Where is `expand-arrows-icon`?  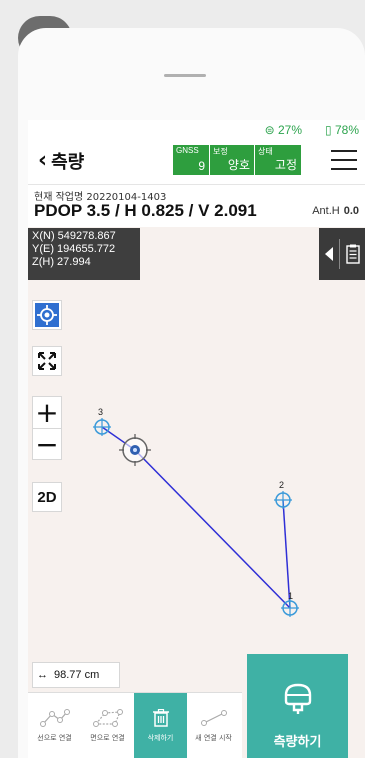
expand-arrows-icon is located at coordinates (47, 361).